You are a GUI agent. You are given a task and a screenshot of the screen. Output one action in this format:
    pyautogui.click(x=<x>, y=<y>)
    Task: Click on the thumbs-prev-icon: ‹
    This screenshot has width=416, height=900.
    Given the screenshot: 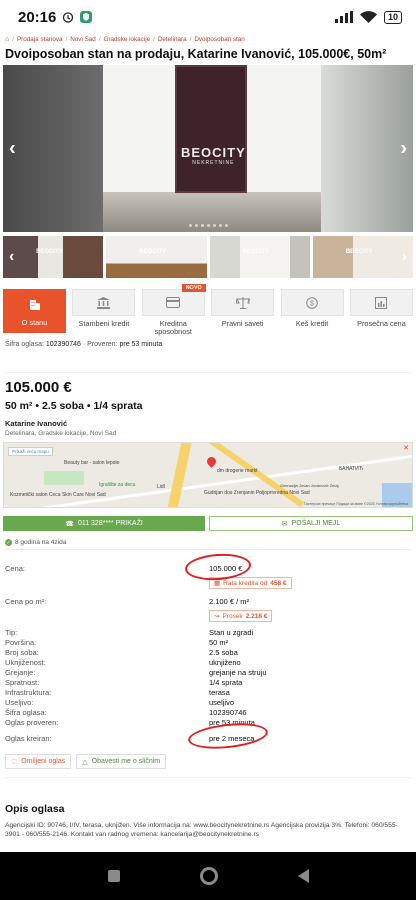 What is the action you would take?
    pyautogui.click(x=11, y=257)
    